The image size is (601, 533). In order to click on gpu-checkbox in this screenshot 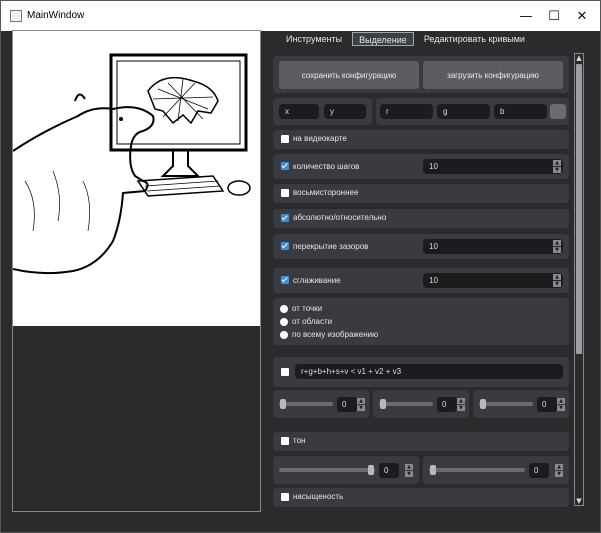, I will do `click(285, 139)`.